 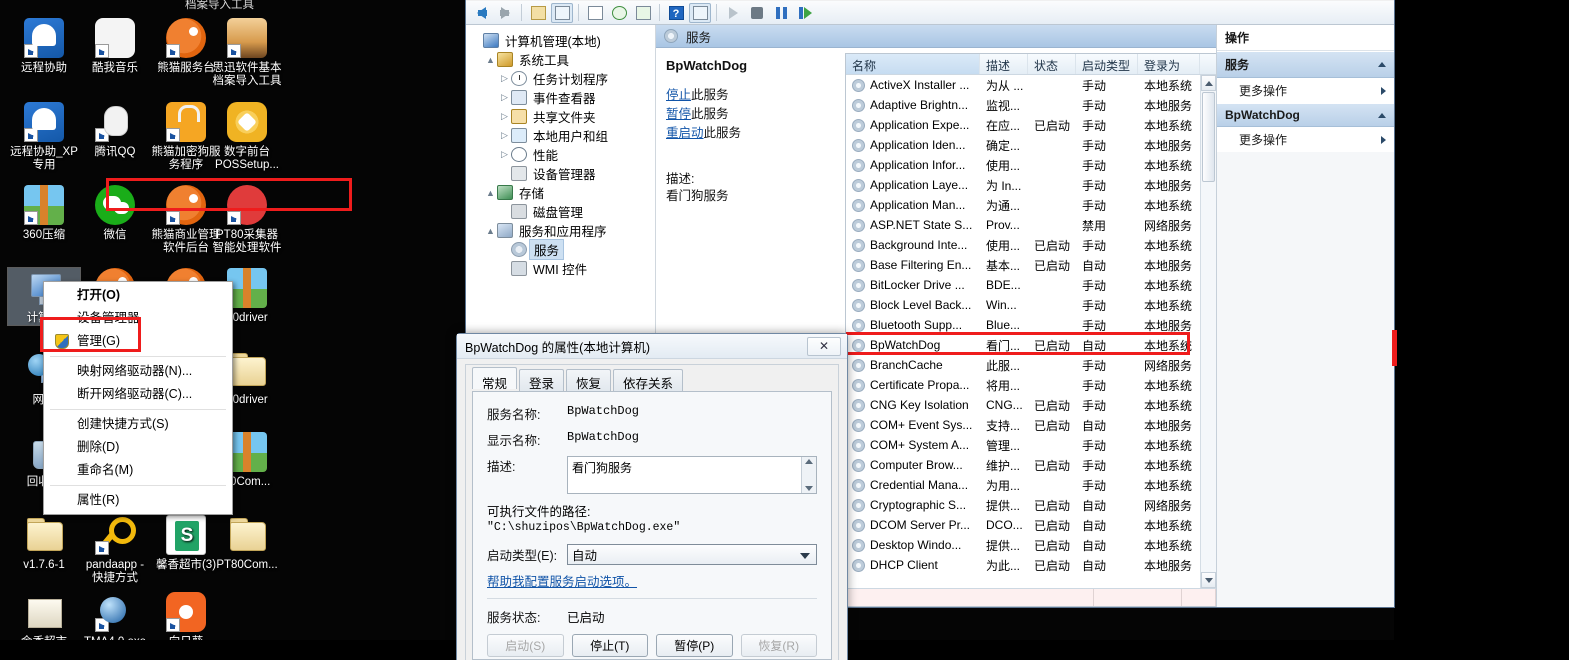 What do you see at coordinates (1023, 225) in the screenshot?
I see `table-row: ASP.NET State S... Prov... 禁用 网络服务` at bounding box center [1023, 225].